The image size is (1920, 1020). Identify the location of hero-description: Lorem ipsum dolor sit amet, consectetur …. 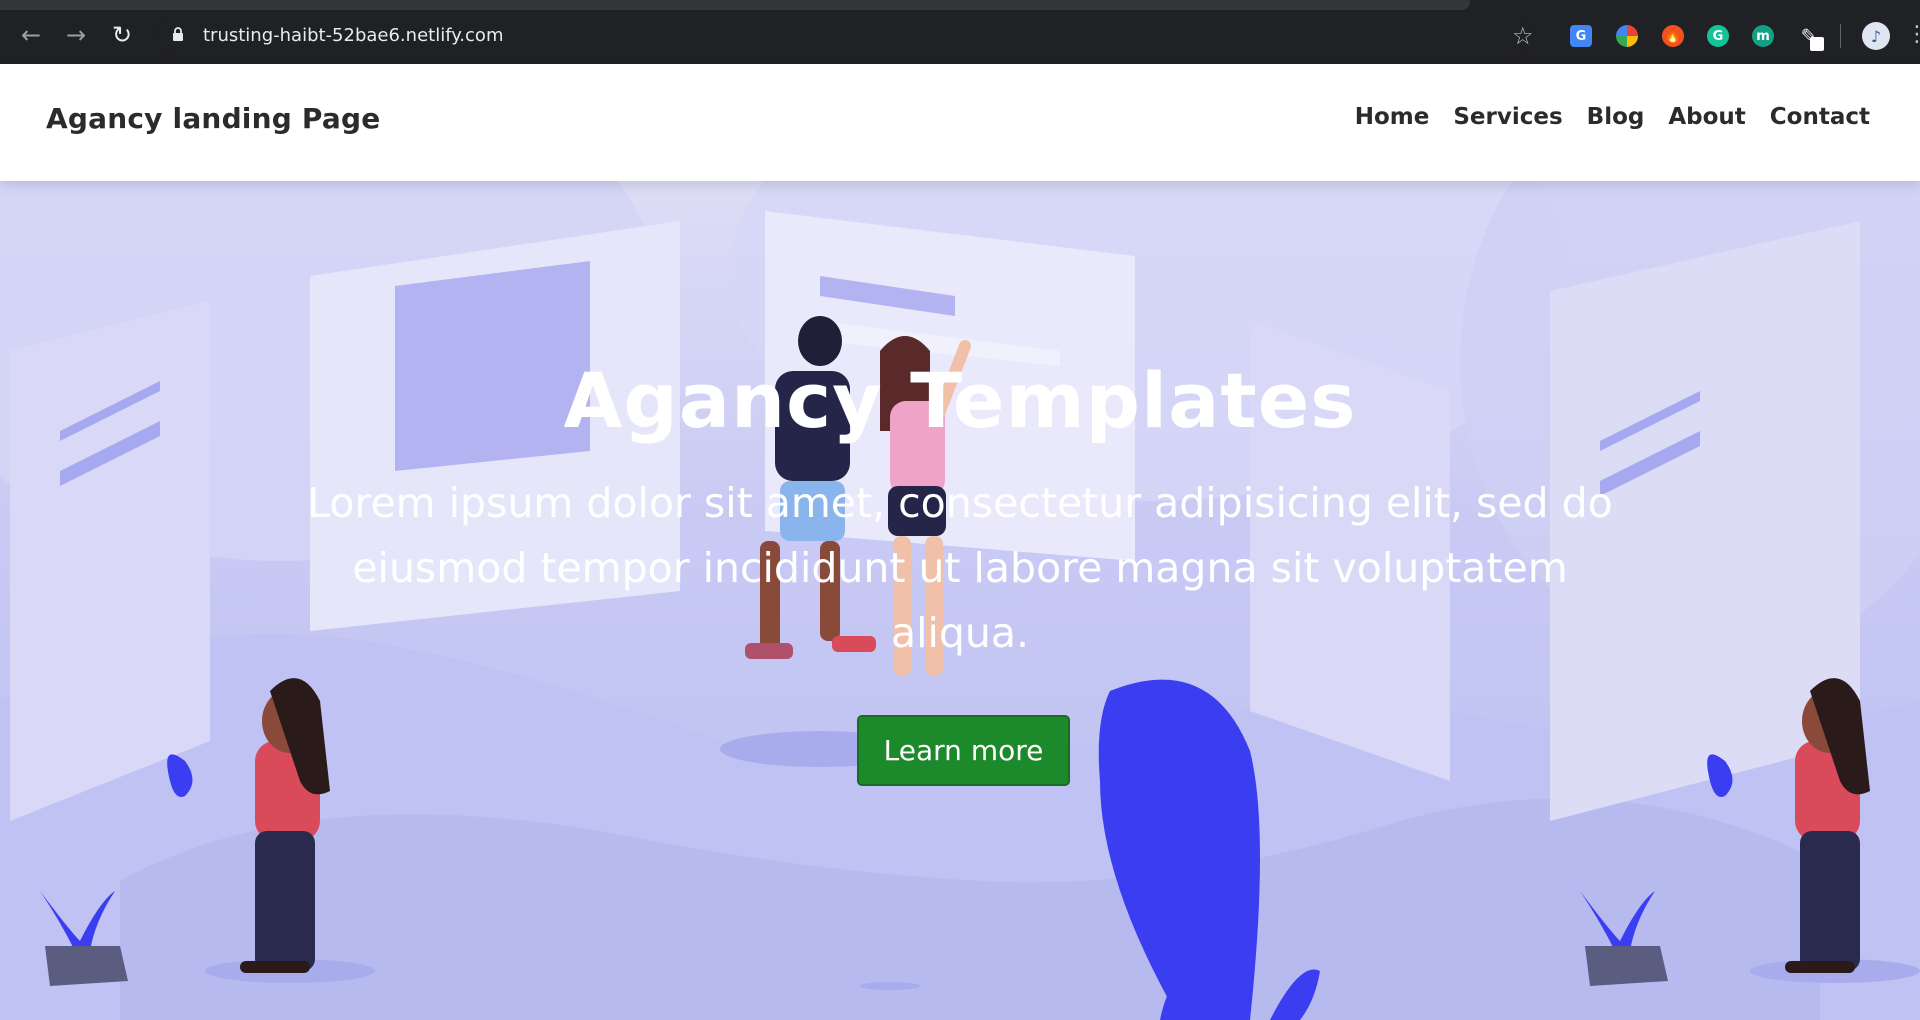
(960, 568).